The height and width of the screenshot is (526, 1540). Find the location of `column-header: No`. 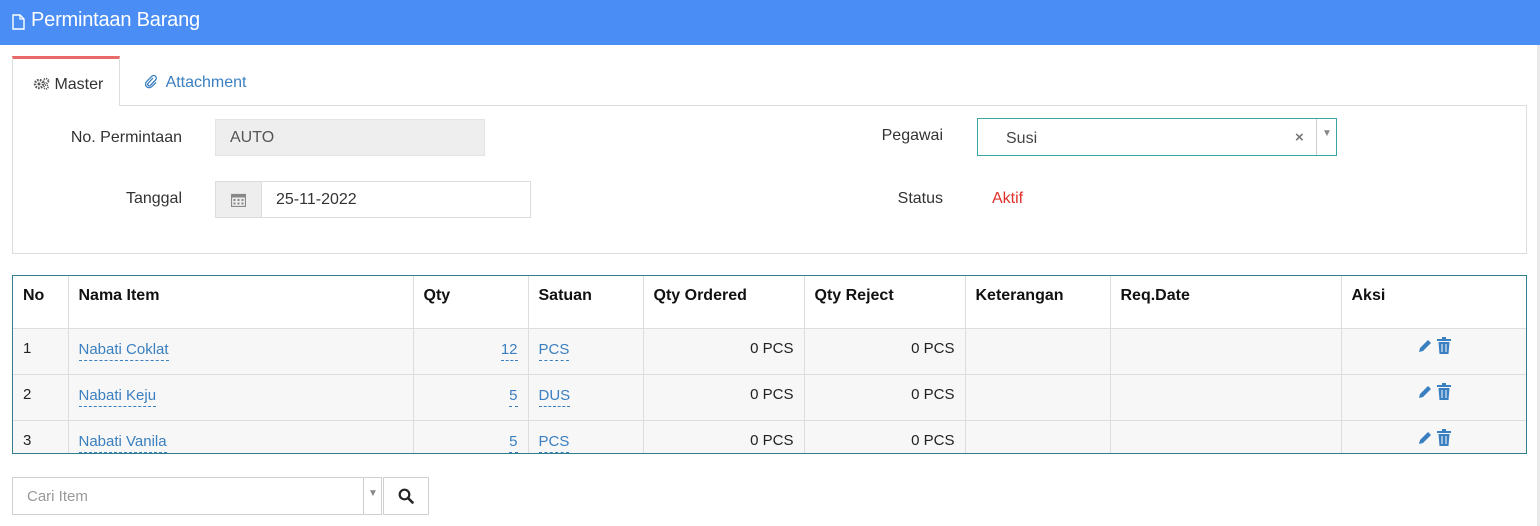

column-header: No is located at coordinates (41, 302).